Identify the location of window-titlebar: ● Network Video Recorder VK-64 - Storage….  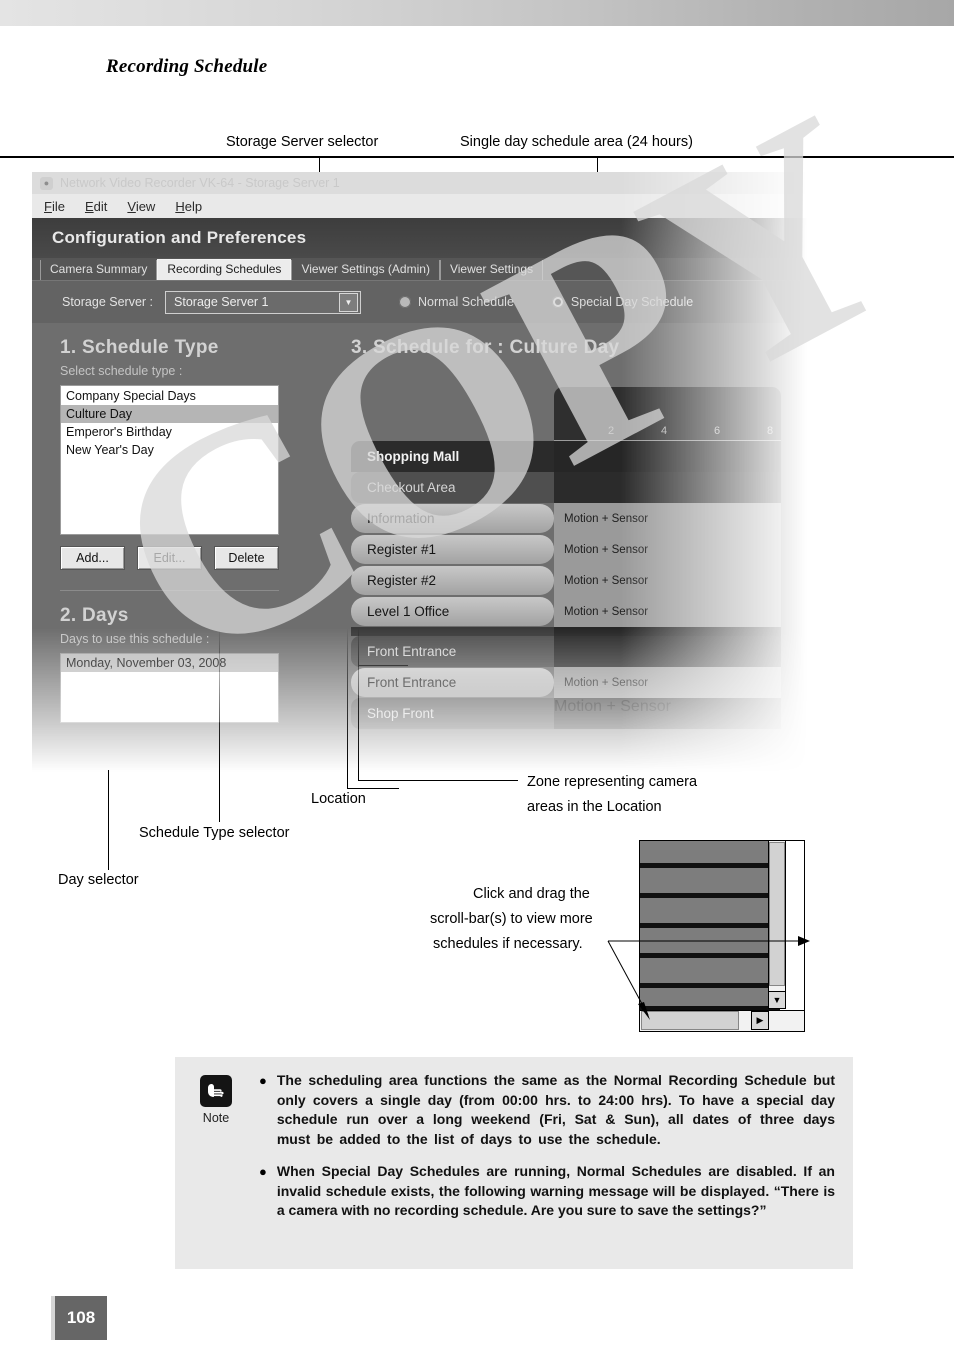
(419, 183).